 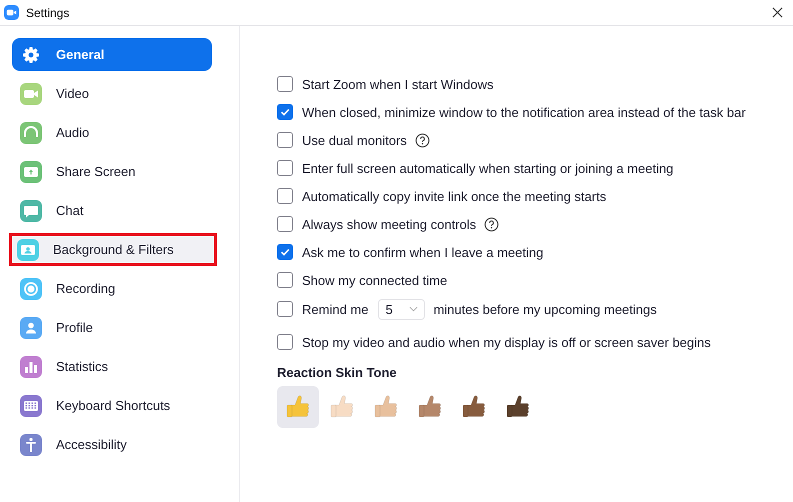 What do you see at coordinates (112, 366) in the screenshot?
I see `sidebar-item: Statistics` at bounding box center [112, 366].